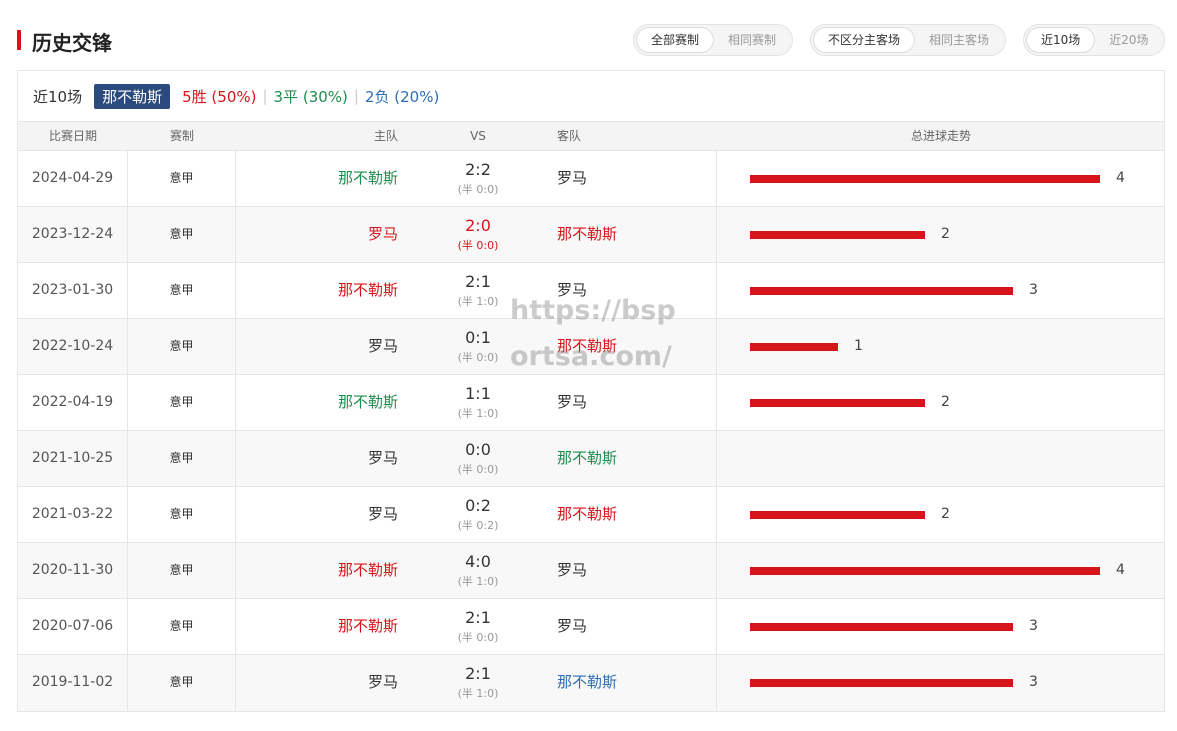  I want to click on venue-filter: 不区分主客场 相同主客场, so click(908, 40).